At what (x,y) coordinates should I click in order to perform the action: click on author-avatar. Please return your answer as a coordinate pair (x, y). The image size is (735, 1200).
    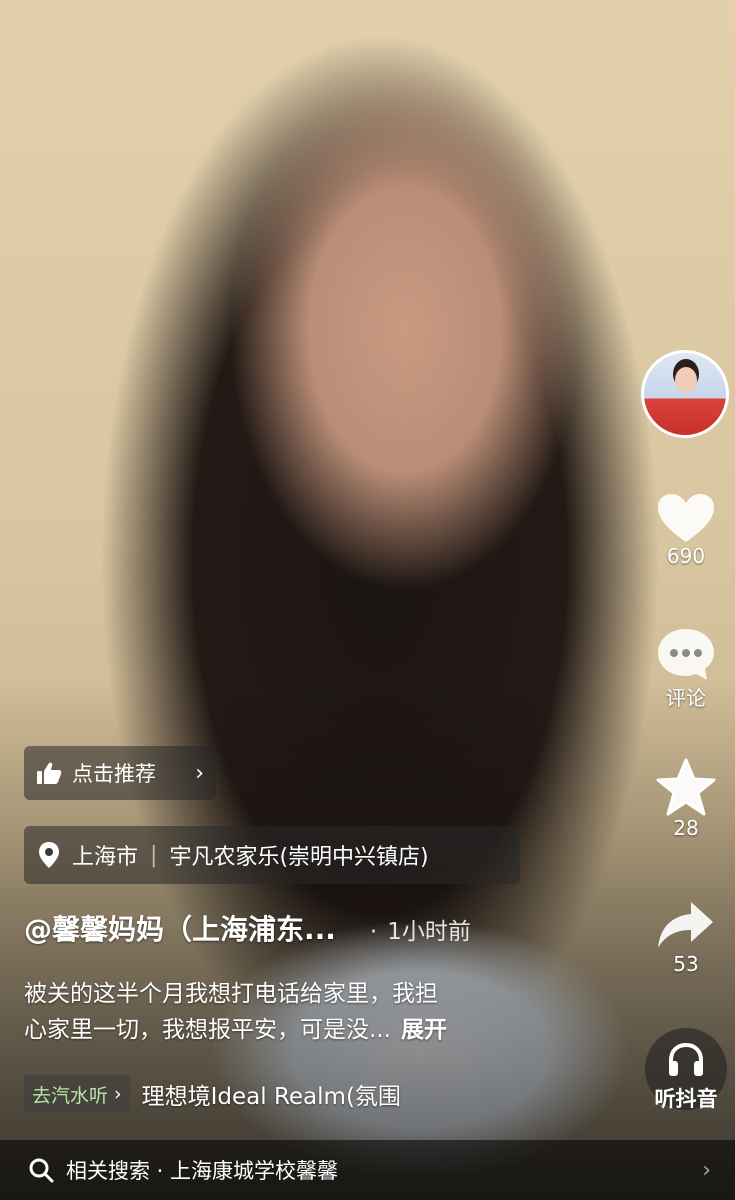
    Looking at the image, I should click on (685, 394).